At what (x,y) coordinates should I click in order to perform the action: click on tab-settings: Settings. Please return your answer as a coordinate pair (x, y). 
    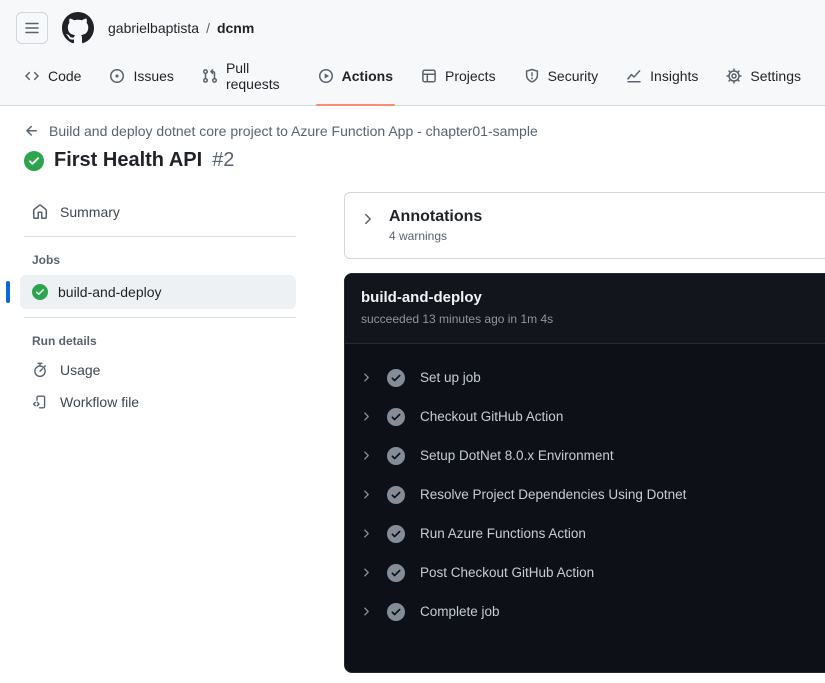
    Looking at the image, I should click on (763, 77).